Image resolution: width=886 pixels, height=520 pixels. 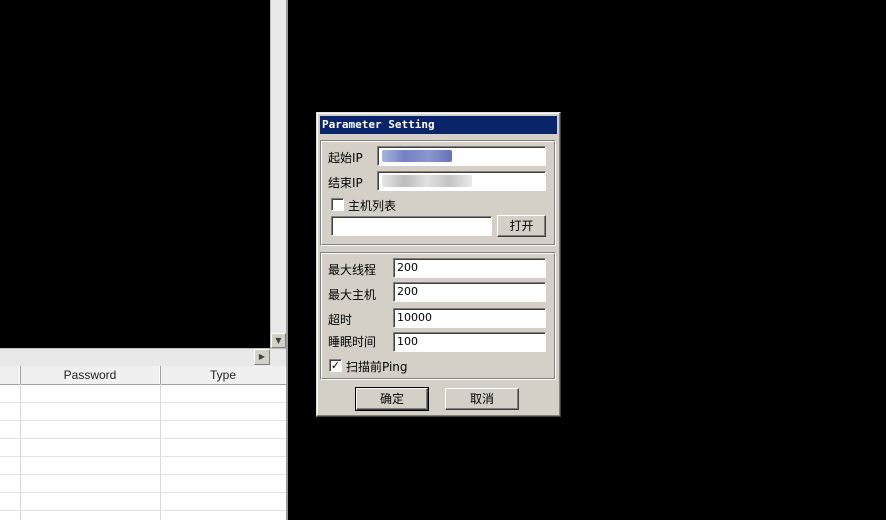 What do you see at coordinates (287, 260) in the screenshot?
I see `window-border` at bounding box center [287, 260].